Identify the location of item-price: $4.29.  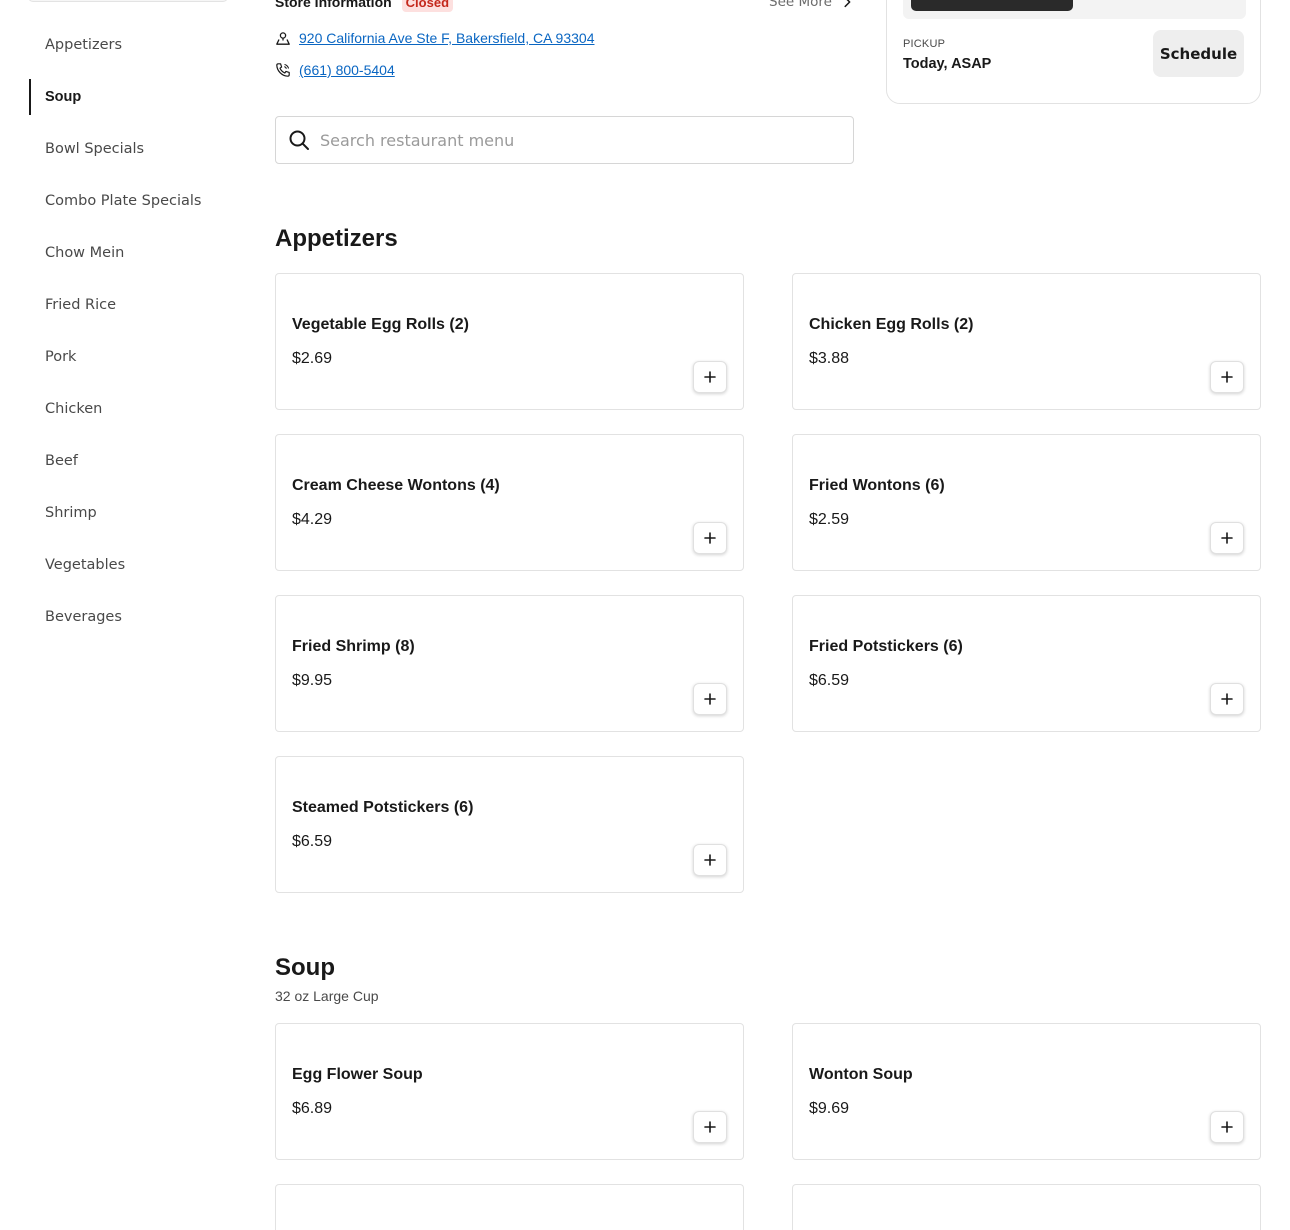
(312, 519).